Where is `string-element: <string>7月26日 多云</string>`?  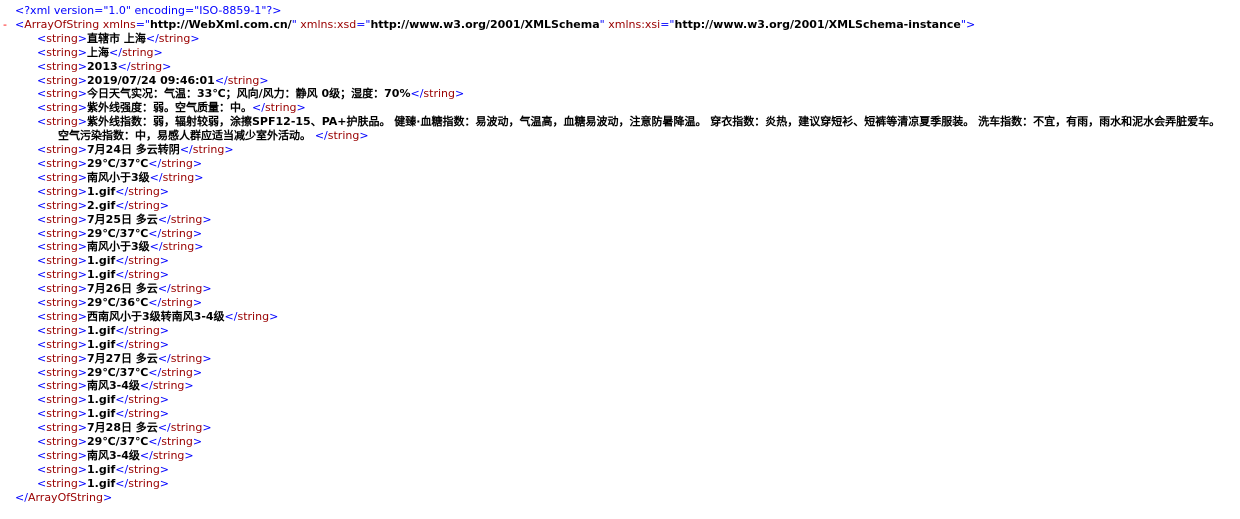 string-element: <string>7月26日 多云</string> is located at coordinates (124, 289).